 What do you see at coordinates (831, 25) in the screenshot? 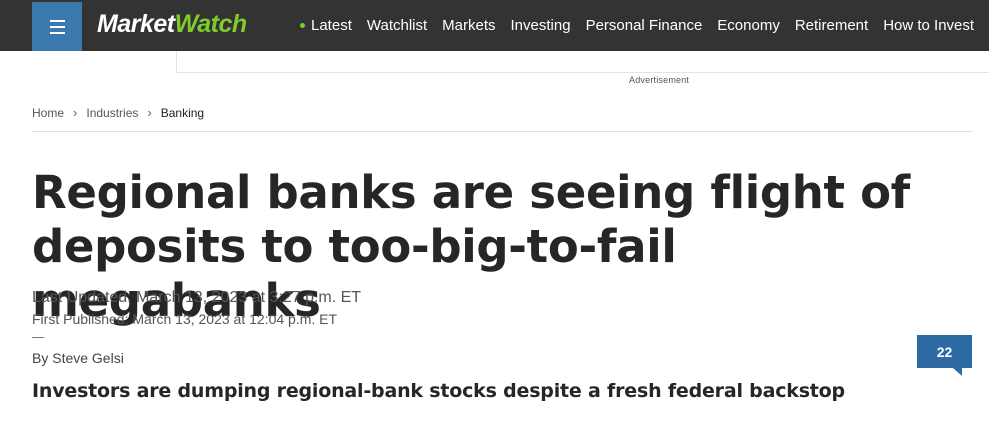
I see `nav-item-retirement: Retirement` at bounding box center [831, 25].